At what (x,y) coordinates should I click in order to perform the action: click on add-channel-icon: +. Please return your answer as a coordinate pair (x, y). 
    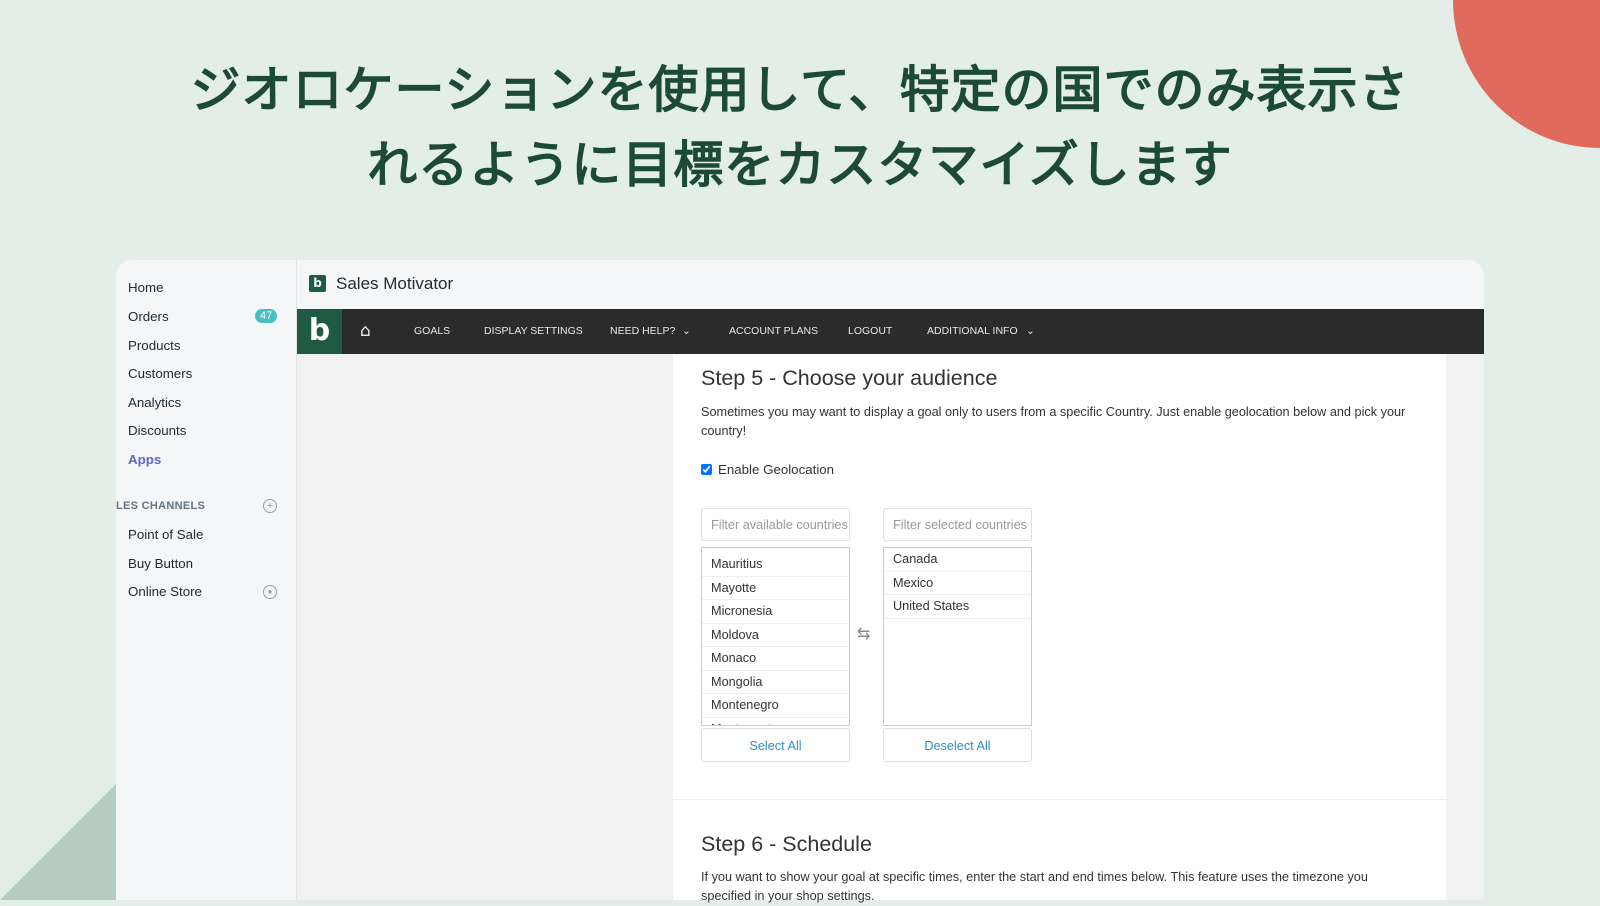
    Looking at the image, I should click on (270, 506).